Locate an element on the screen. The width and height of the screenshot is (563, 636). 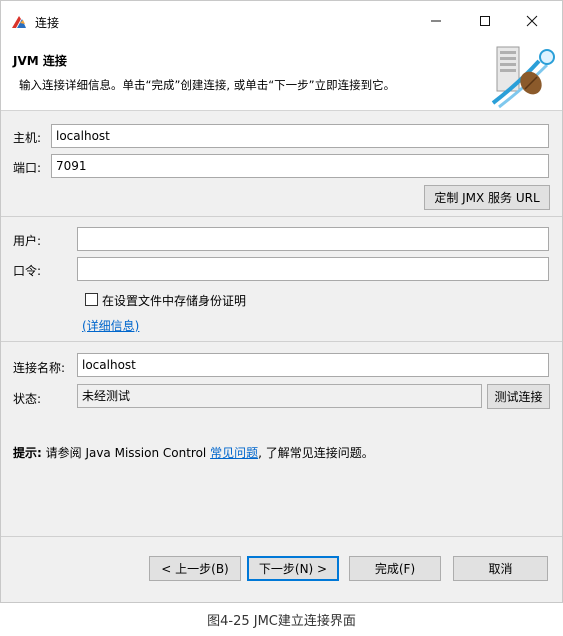
close-button is located at coordinates (532, 21).